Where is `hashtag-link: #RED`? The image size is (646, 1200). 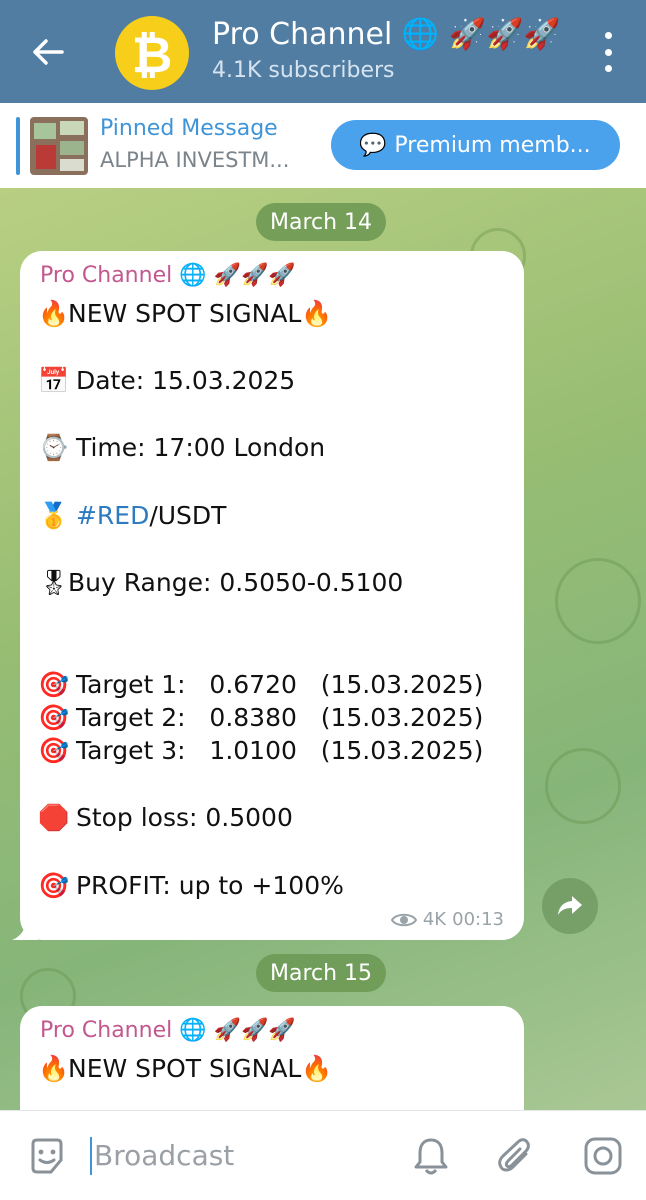 hashtag-link: #RED is located at coordinates (112, 515).